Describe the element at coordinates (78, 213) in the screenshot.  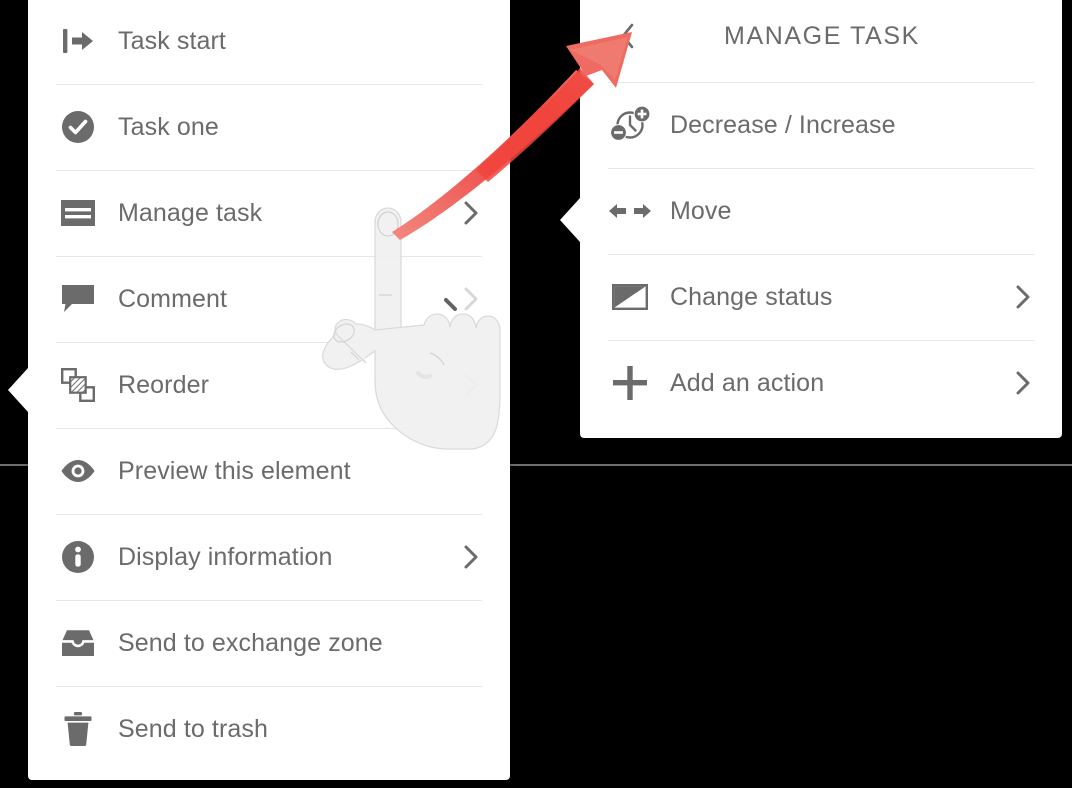
I see `manage-task-icon` at that location.